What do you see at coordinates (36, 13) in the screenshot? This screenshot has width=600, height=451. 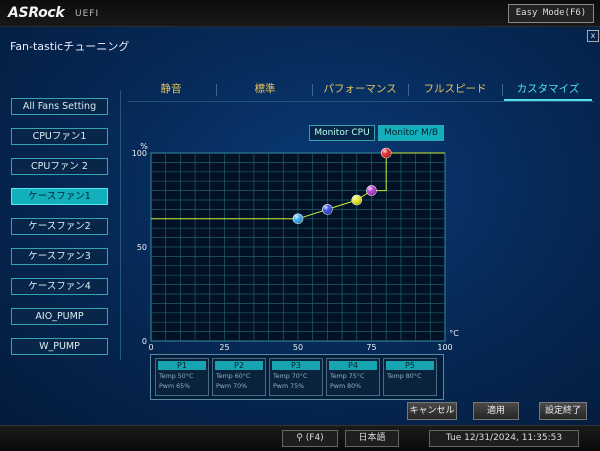 I see `brand-logo: ASRock` at bounding box center [36, 13].